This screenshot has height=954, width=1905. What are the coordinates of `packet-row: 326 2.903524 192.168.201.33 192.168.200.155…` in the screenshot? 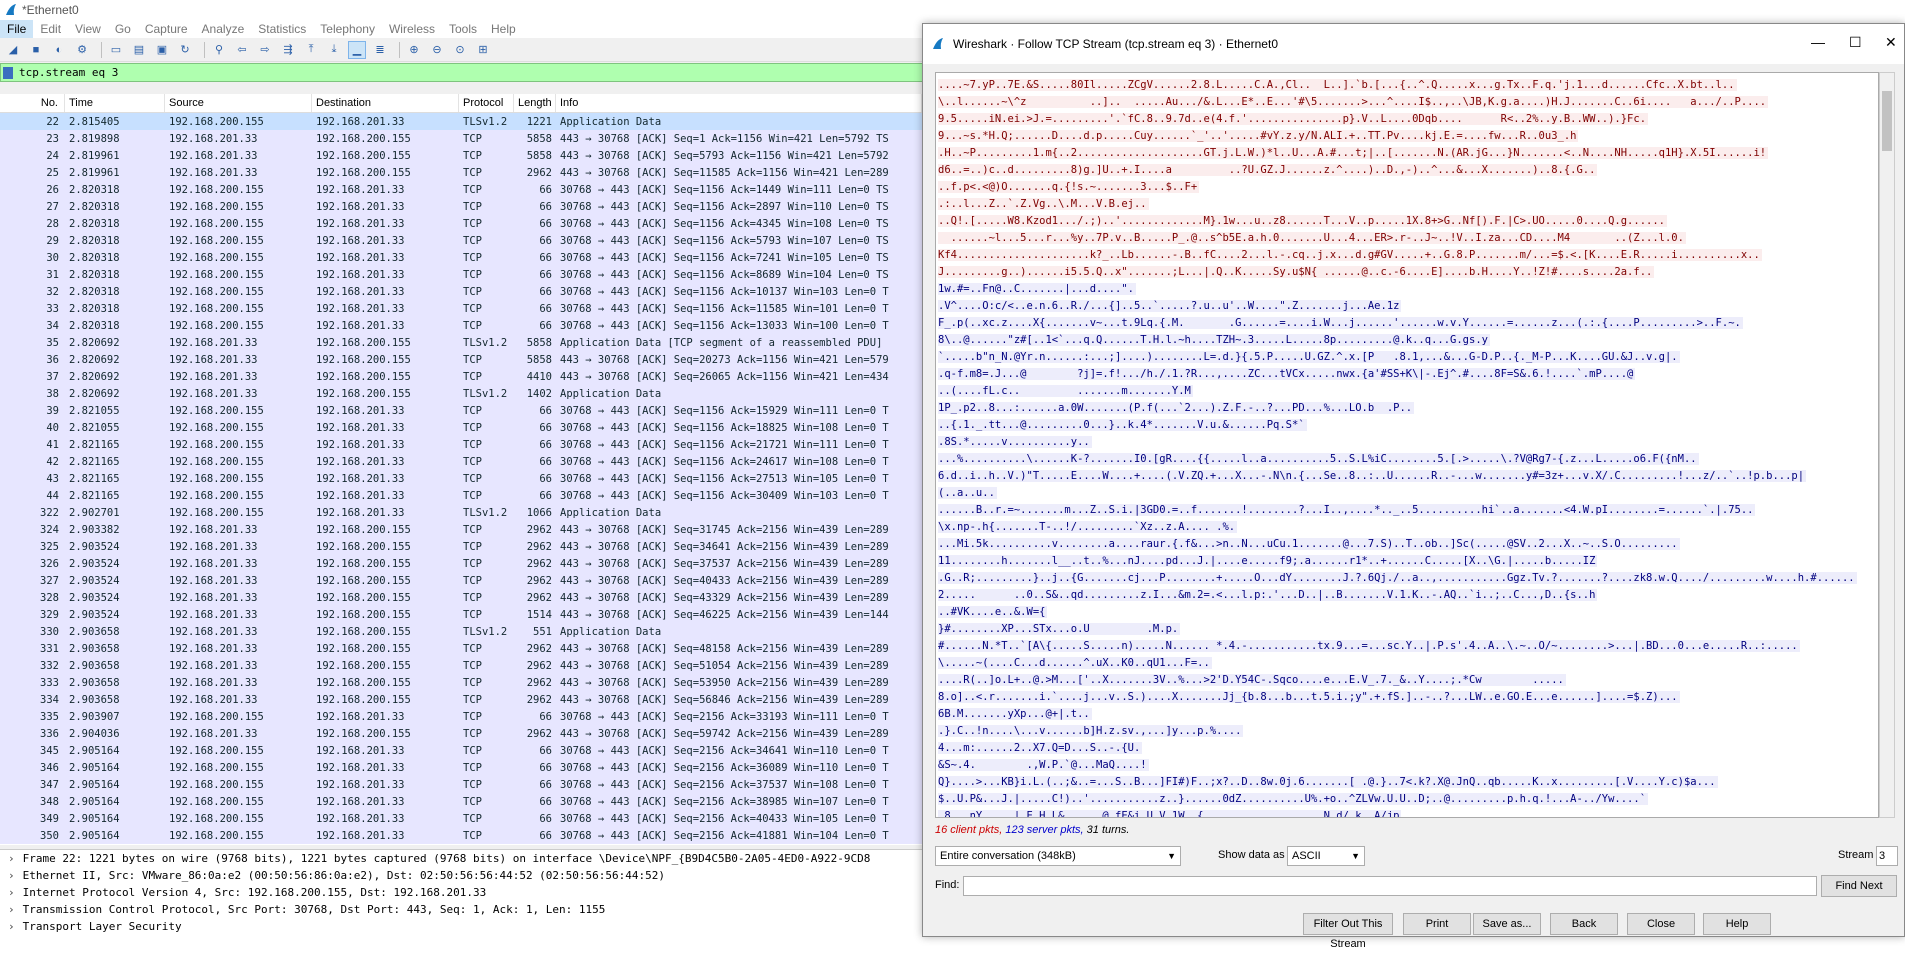 It's located at (461, 563).